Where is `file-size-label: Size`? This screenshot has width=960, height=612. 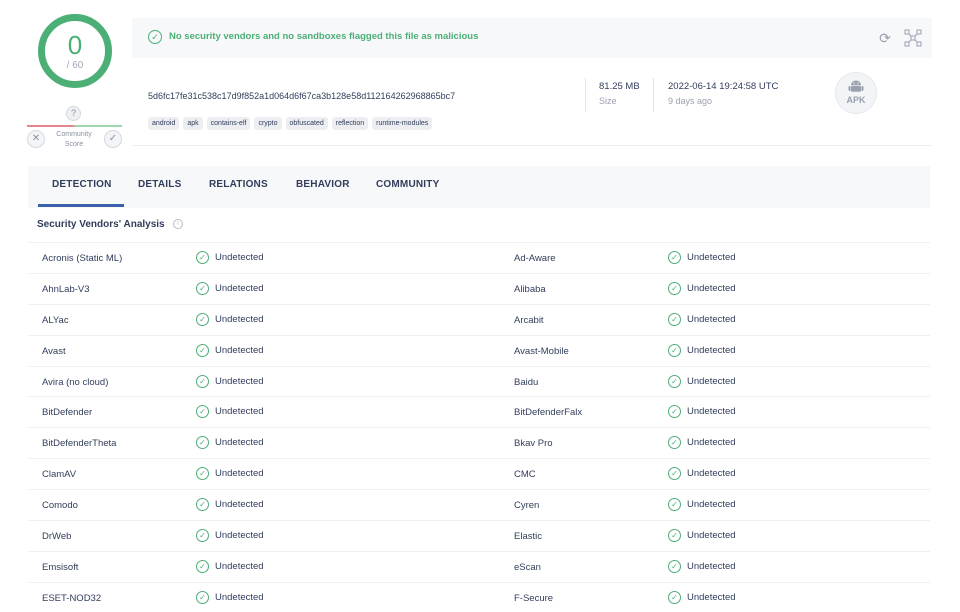
file-size-label: Size is located at coordinates (608, 101).